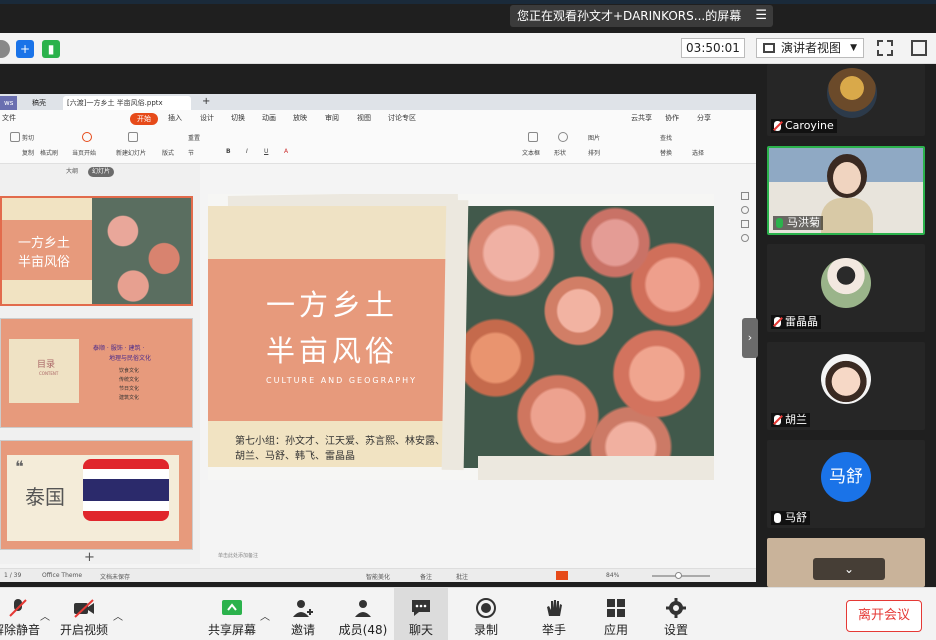 The width and height of the screenshot is (936, 640). Describe the element at coordinates (846, 288) in the screenshot. I see `participant-tile: 雷晶晶` at that location.